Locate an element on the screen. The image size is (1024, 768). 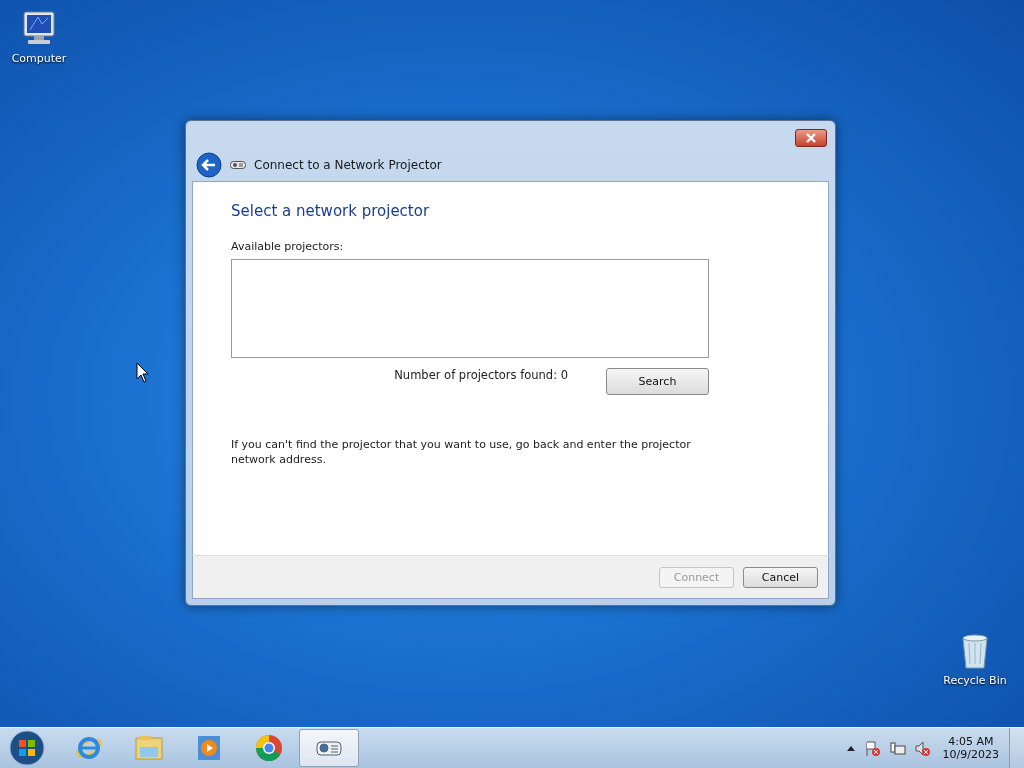
close-button is located at coordinates (811, 138).